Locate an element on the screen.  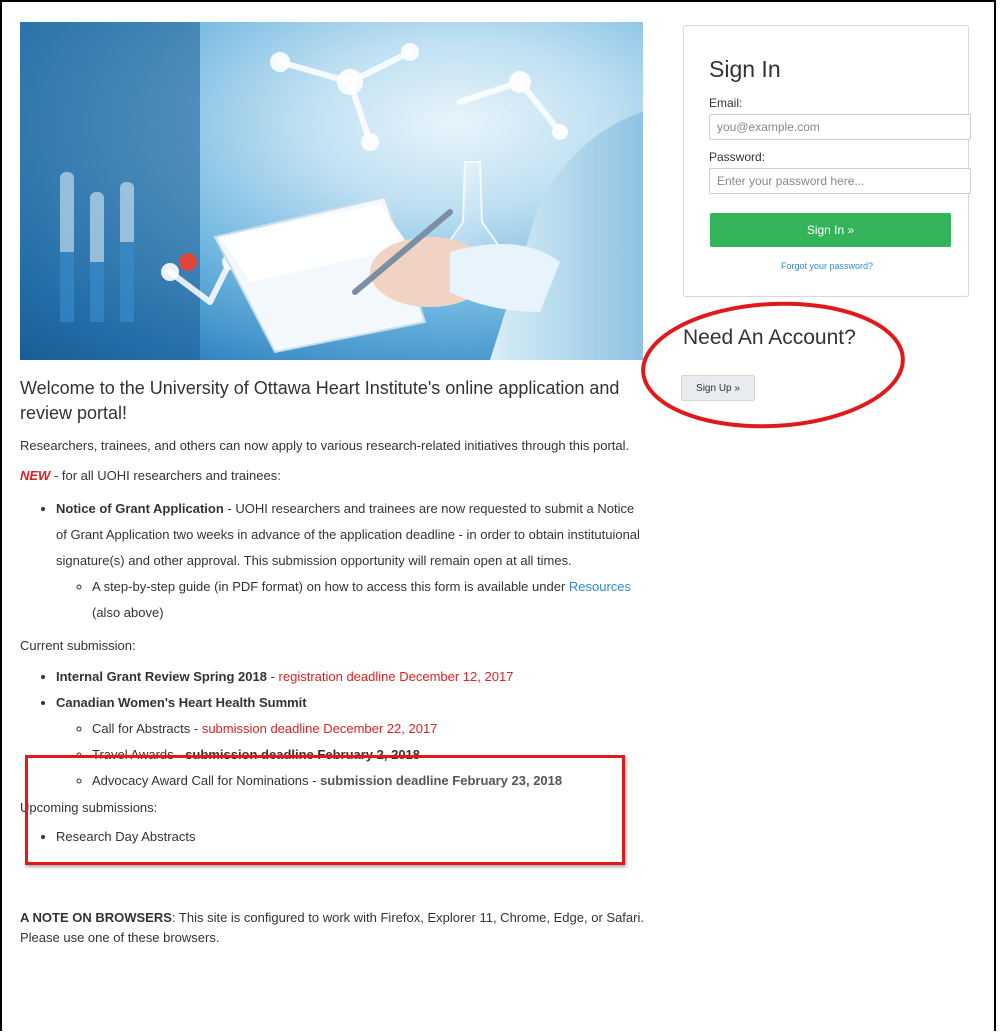
resources-link: Resources is located at coordinates (600, 586).